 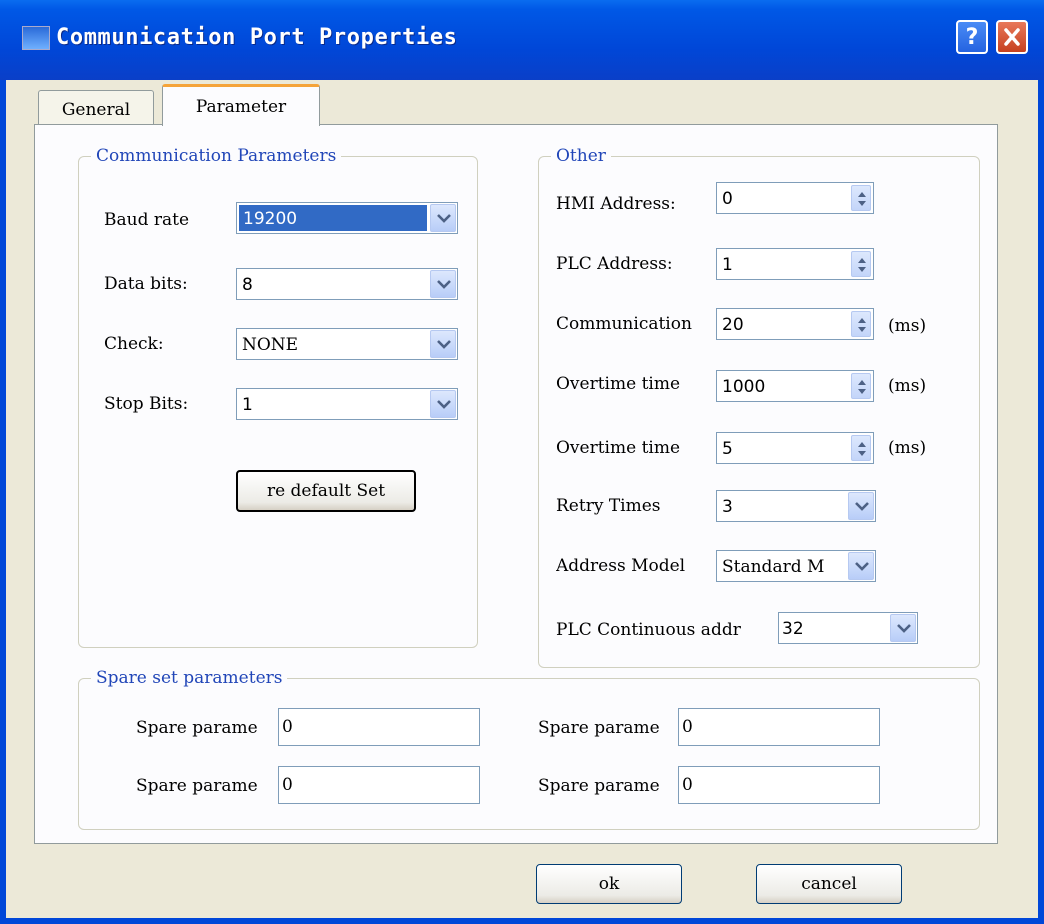 I want to click on baud-rate-dropdown-button, so click(x=443, y=218).